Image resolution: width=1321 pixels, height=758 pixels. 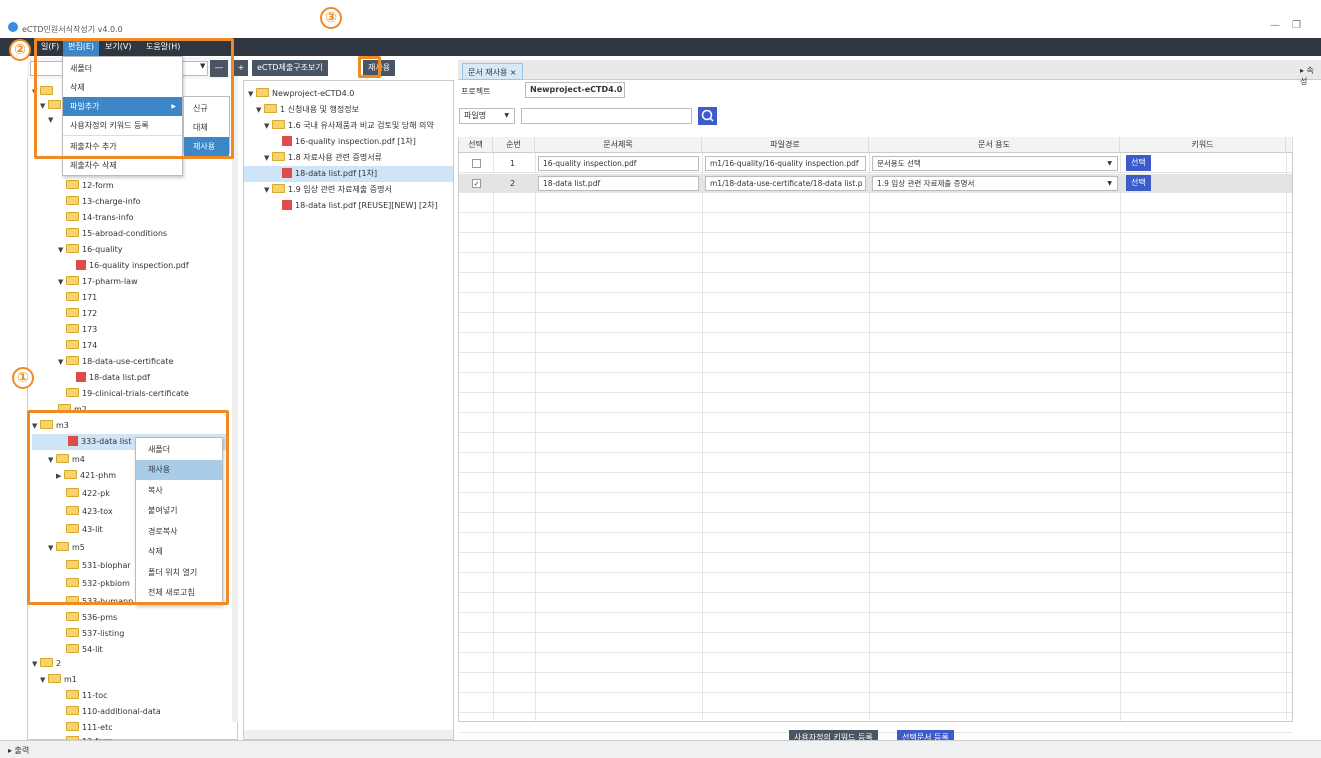 I want to click on structure-tree-item: ▼ 1.6 국내 유사제품과 비교 검토및 당해 의약, so click(x=349, y=126).